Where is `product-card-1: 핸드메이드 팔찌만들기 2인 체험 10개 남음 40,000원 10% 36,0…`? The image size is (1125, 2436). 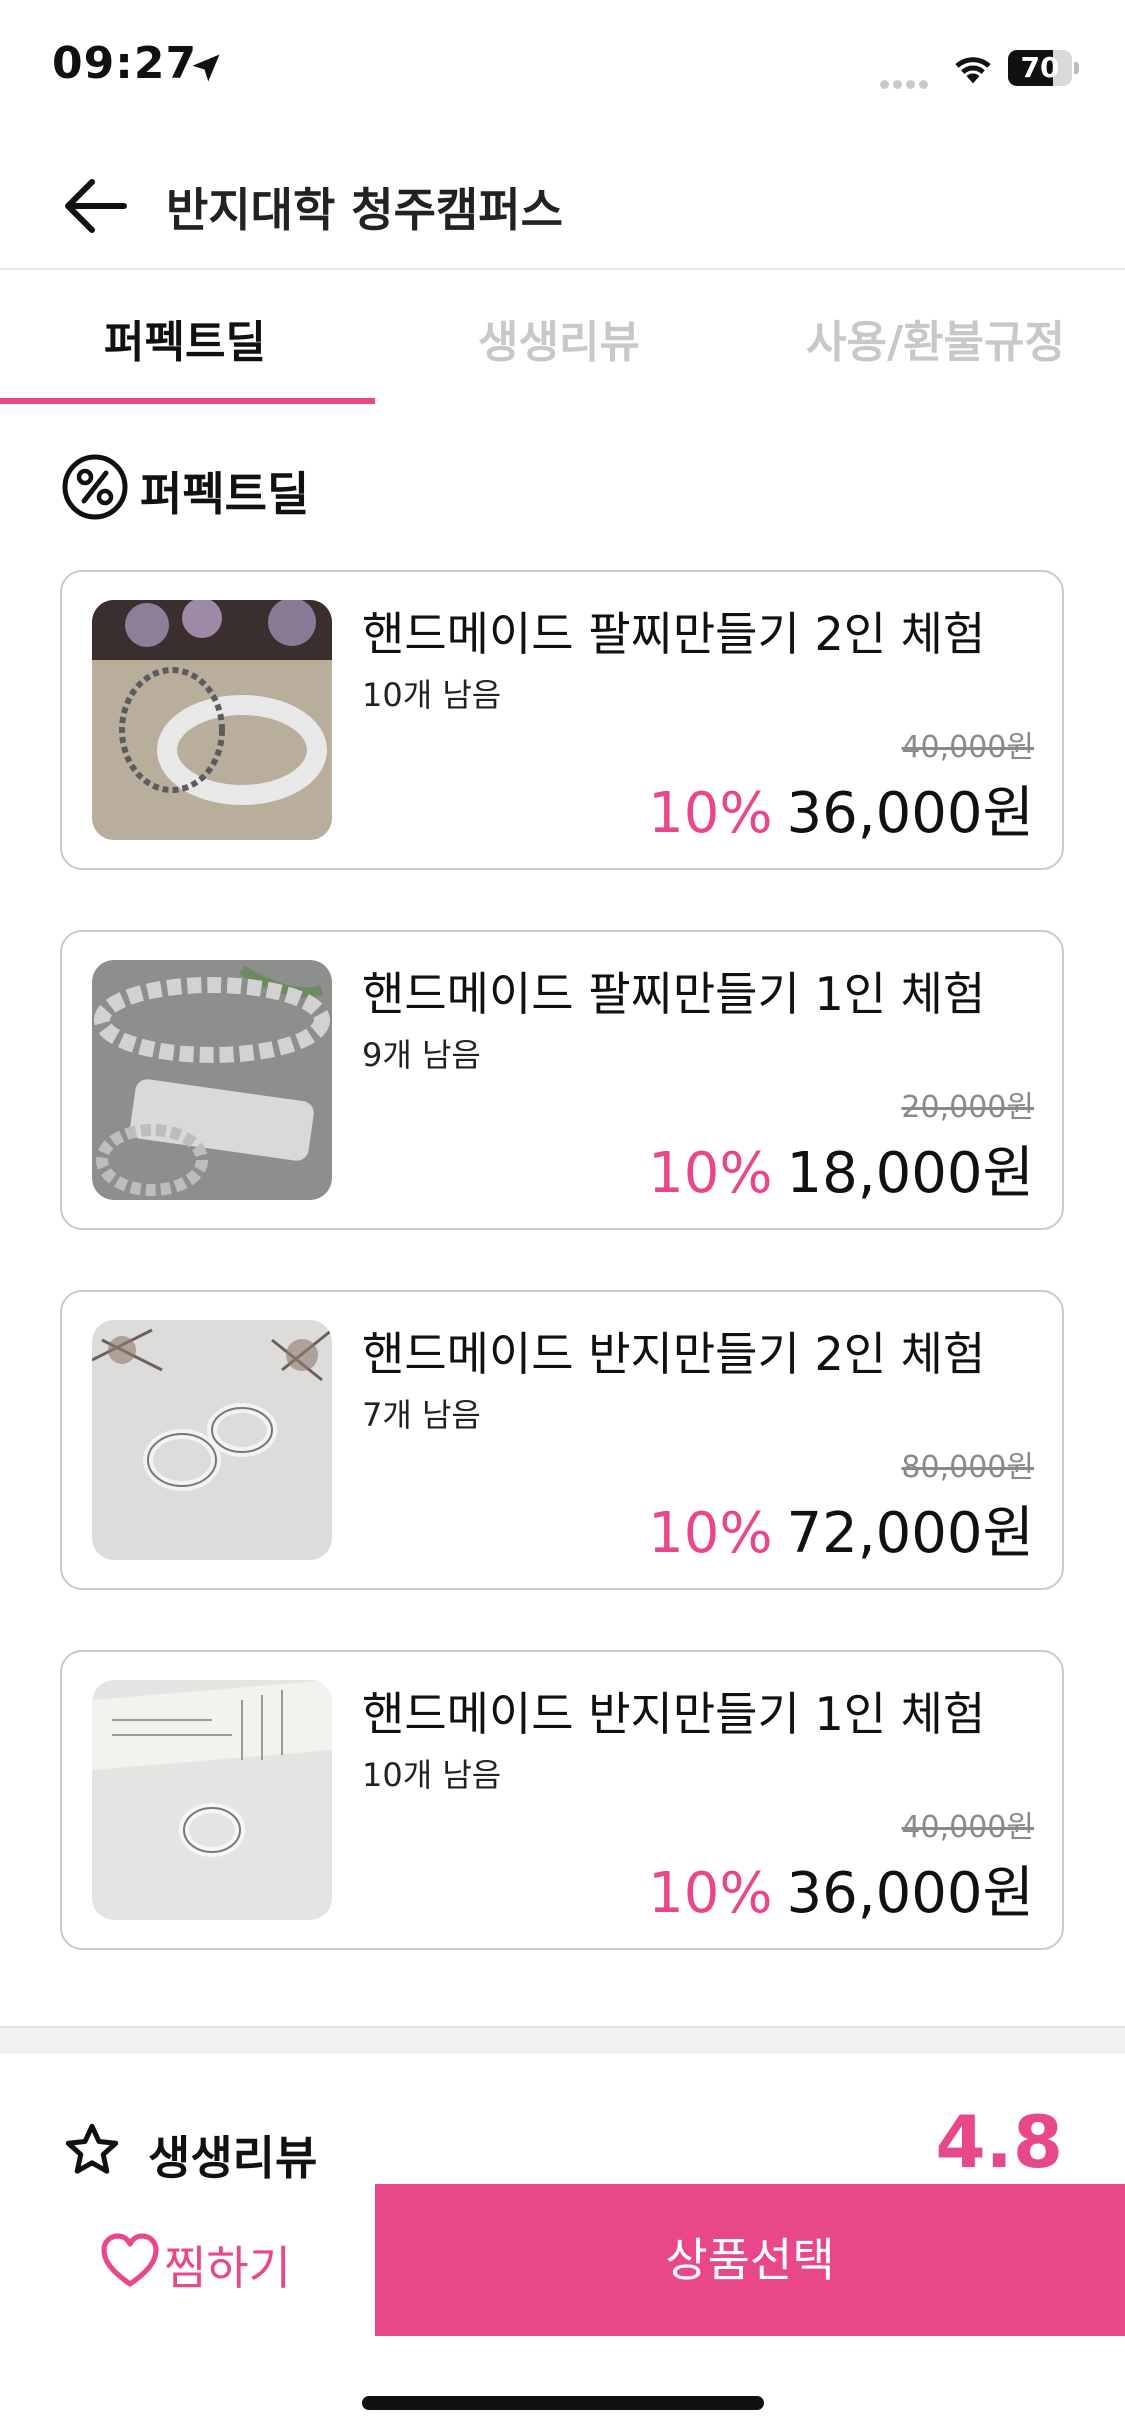
product-card-1: 핸드메이드 팔찌만들기 2인 체험 10개 남음 40,000원 10% 36,0… is located at coordinates (562, 720).